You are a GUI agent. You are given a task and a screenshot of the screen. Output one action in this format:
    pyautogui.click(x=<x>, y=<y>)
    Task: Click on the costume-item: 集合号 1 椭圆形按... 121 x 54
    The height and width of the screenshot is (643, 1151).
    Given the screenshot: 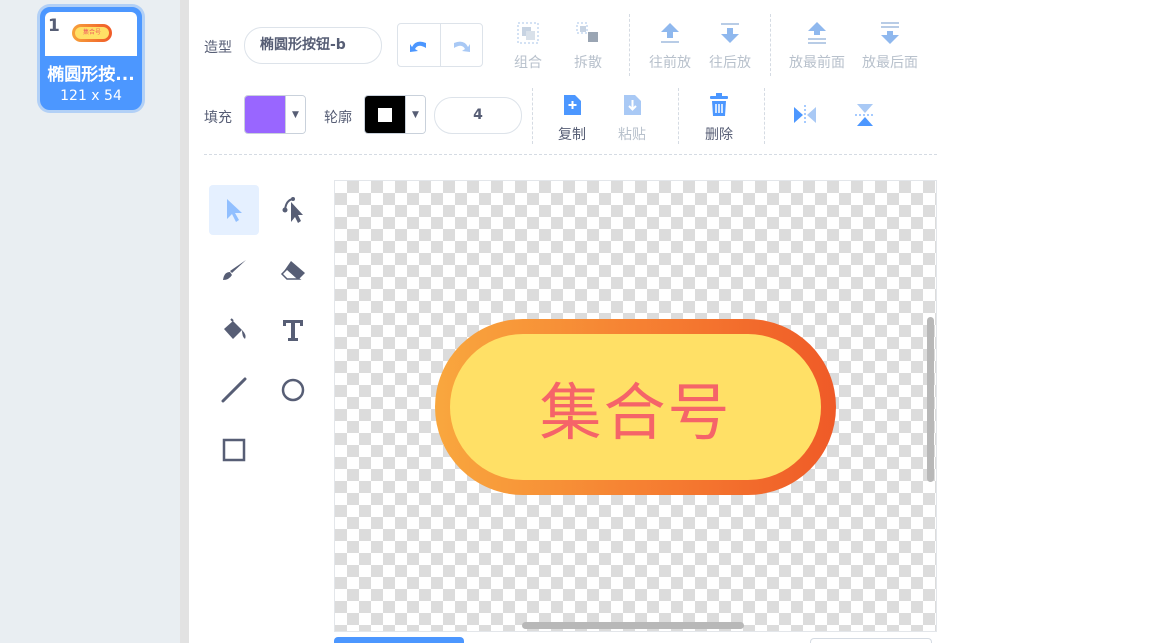 What is the action you would take?
    pyautogui.click(x=91, y=58)
    